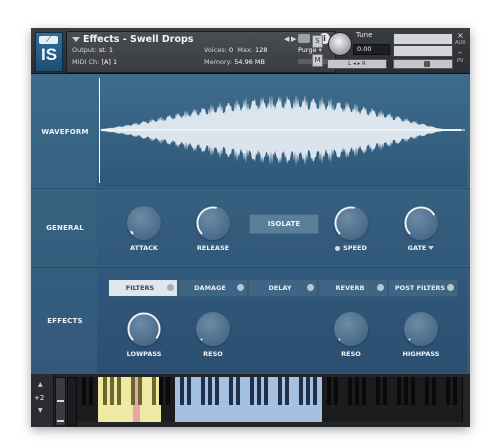 The image size is (500, 448). Describe the element at coordinates (170, 287) in the screenshot. I see `tab-filters-dot` at that location.